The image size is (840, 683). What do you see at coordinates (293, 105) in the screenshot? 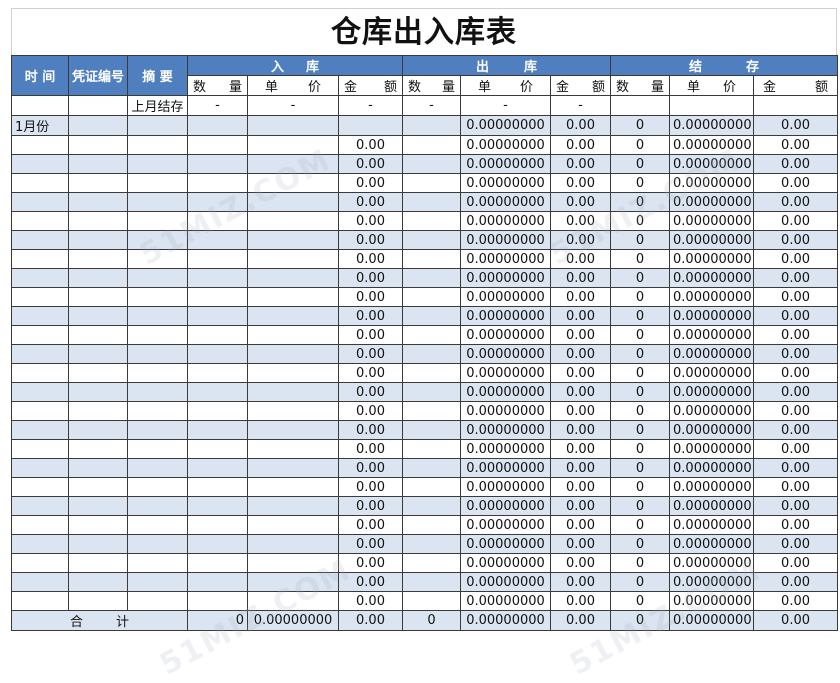
I see `cell-in-price: -` at bounding box center [293, 105].